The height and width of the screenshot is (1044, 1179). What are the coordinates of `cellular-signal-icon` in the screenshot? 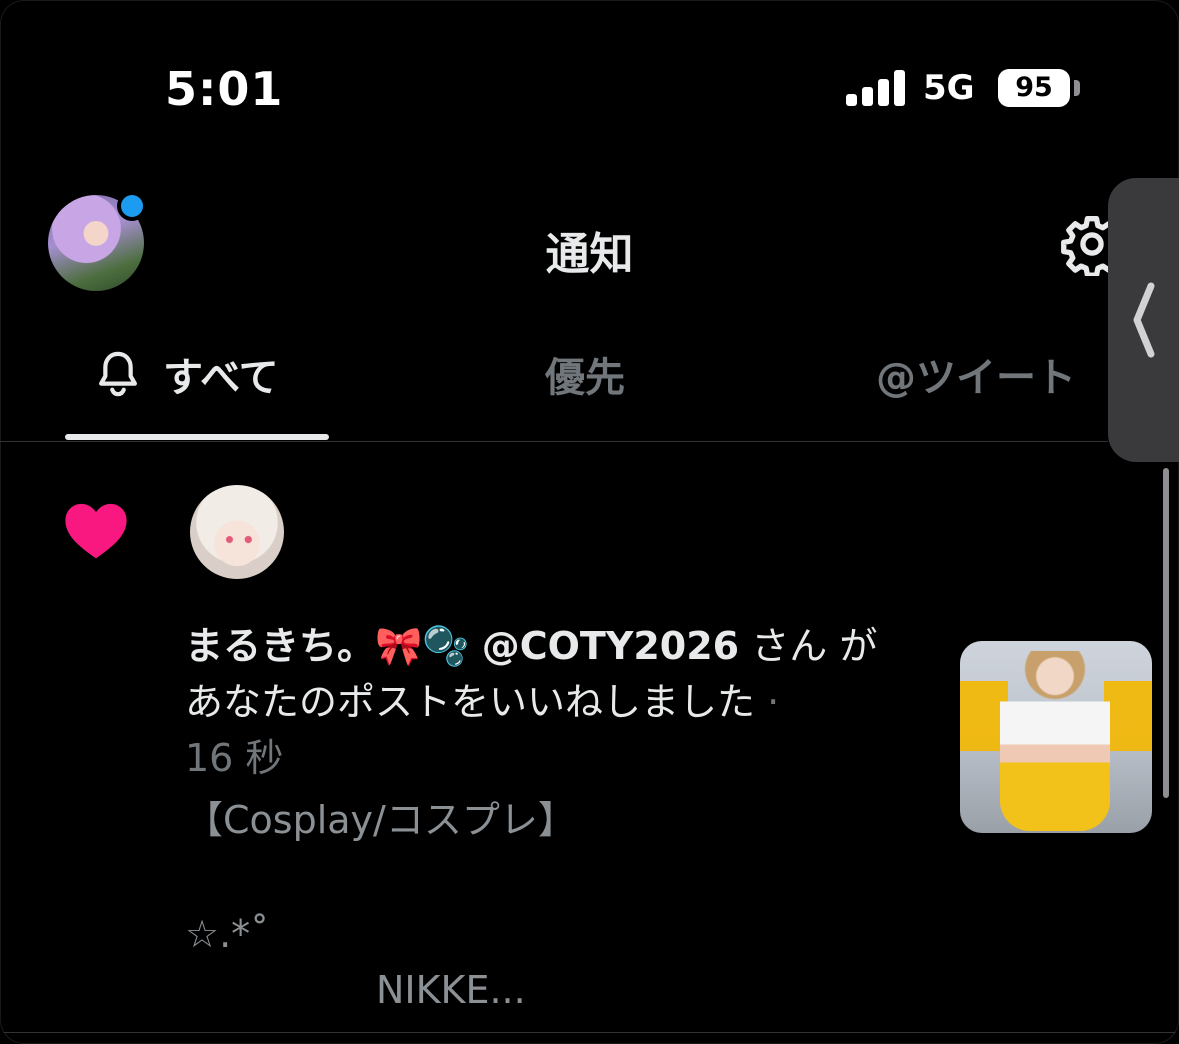 It's located at (877, 88).